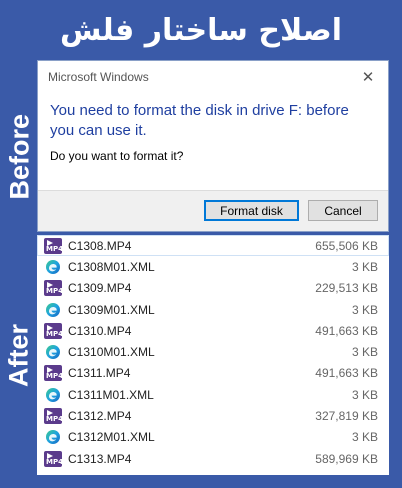  Describe the element at coordinates (111, 352) in the screenshot. I see `file-name: C1310M01.XML` at that location.